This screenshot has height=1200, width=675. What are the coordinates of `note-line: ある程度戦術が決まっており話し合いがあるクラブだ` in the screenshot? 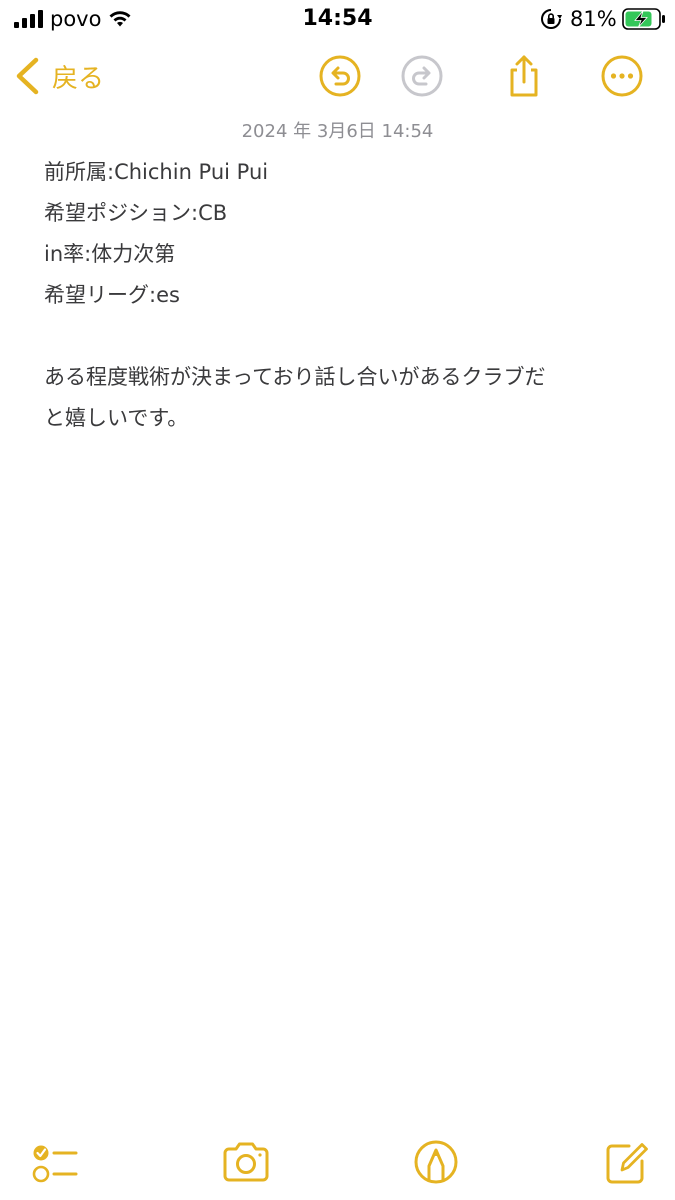 It's located at (295, 377).